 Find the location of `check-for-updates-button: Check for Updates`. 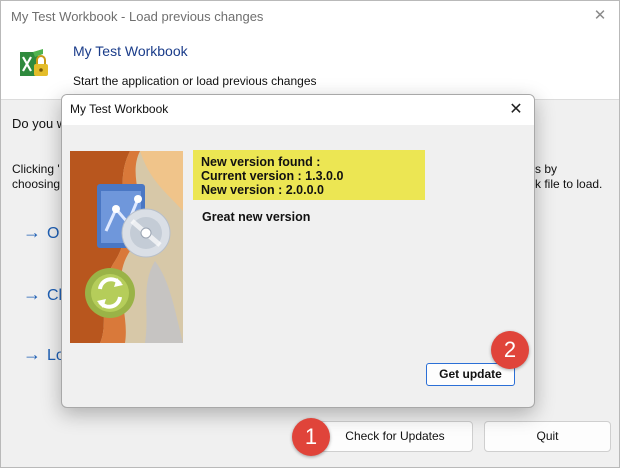

check-for-updates-button: Check for Updates is located at coordinates (395, 436).